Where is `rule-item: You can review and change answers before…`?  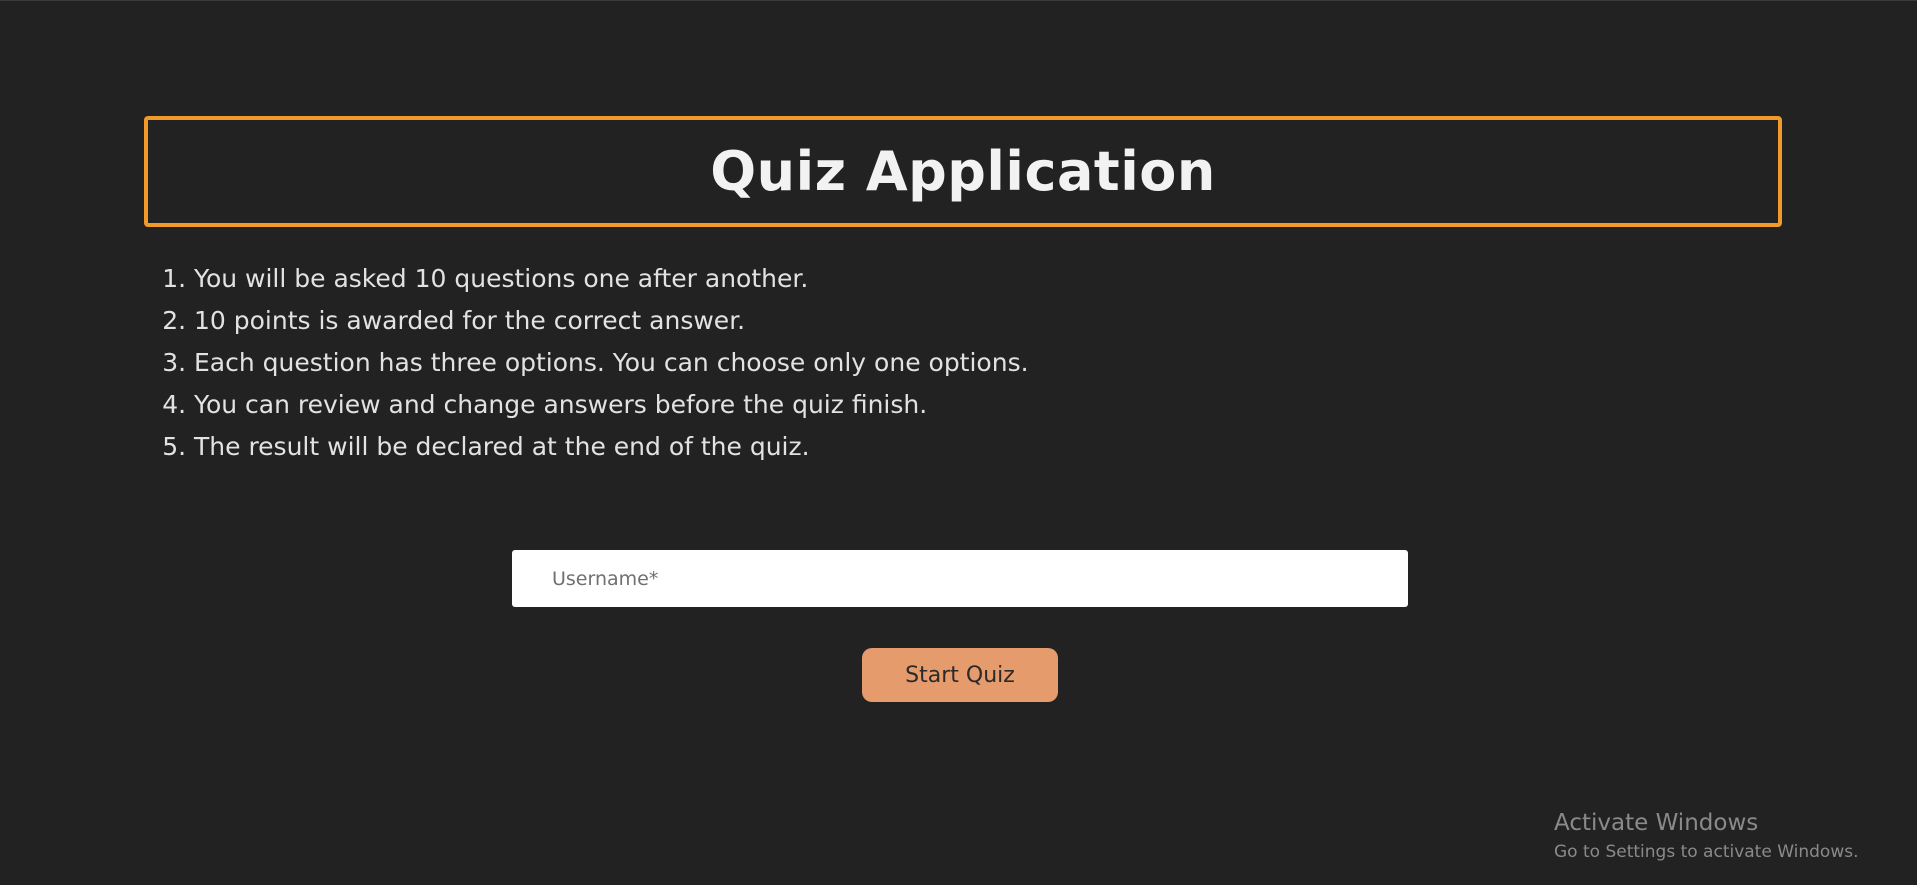
rule-item: You can review and change answers before… is located at coordinates (697, 405).